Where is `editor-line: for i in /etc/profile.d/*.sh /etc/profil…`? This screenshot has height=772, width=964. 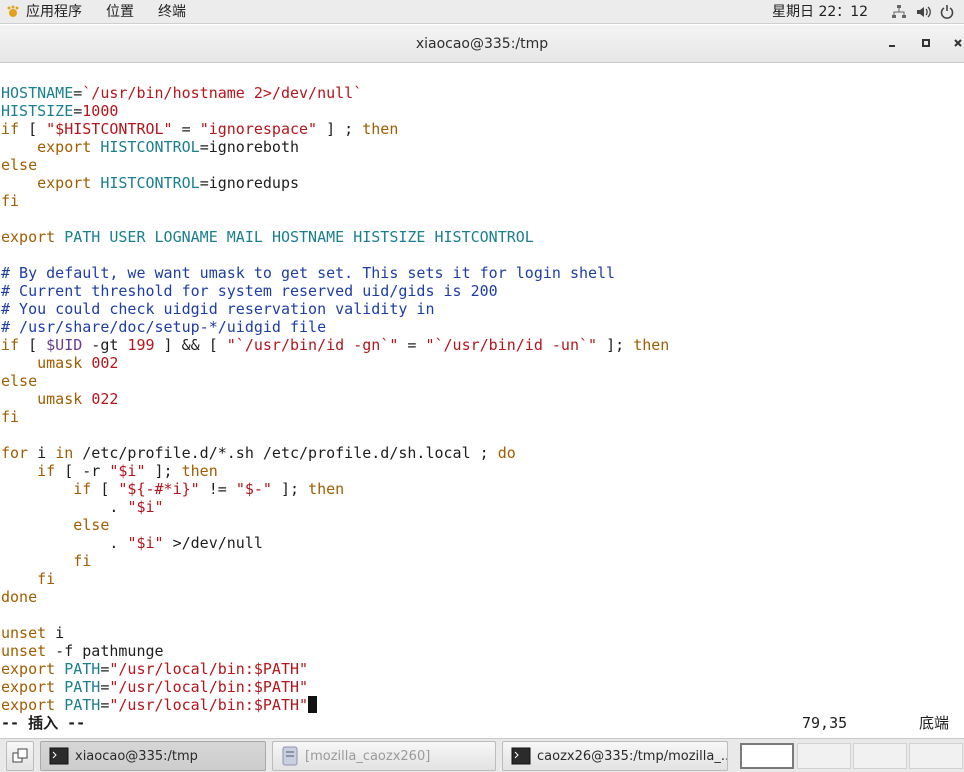 editor-line: for i in /etc/profile.d/*.sh /etc/profil… is located at coordinates (258, 453).